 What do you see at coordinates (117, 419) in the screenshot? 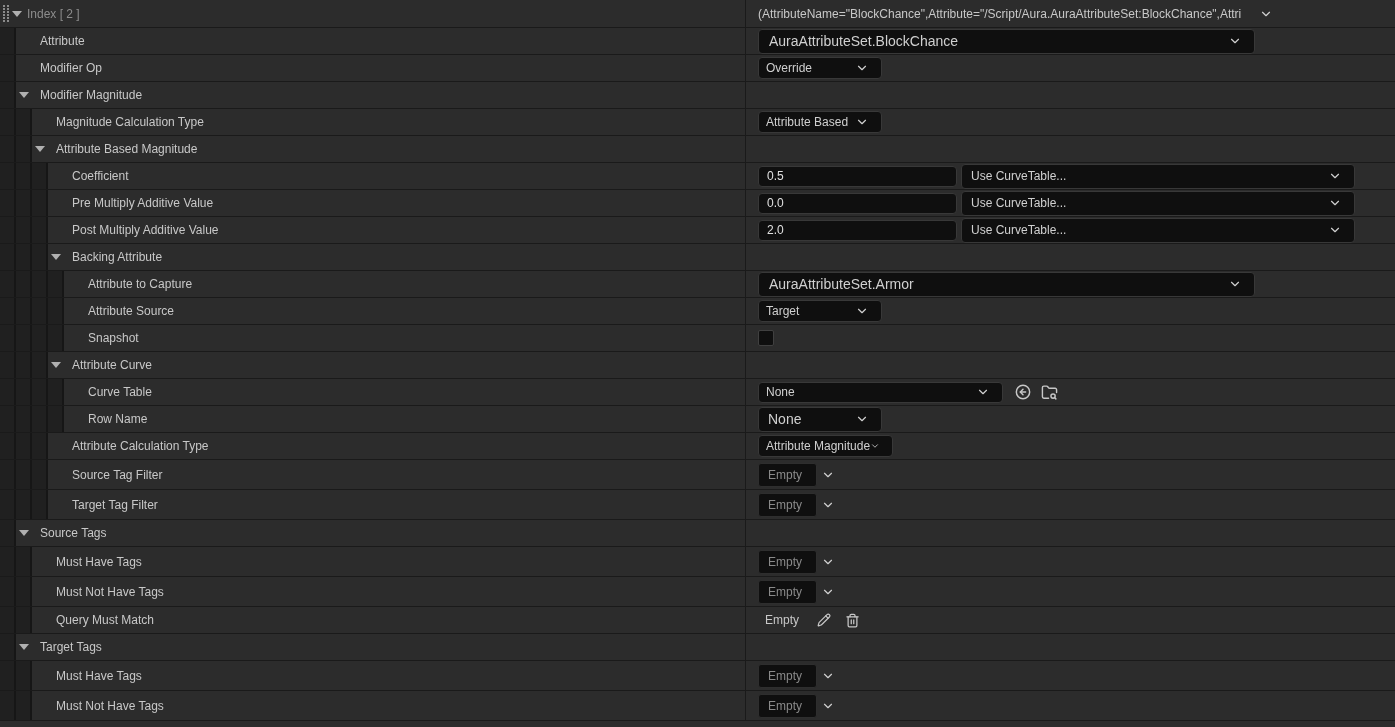
I see `property-label: Row Name` at bounding box center [117, 419].